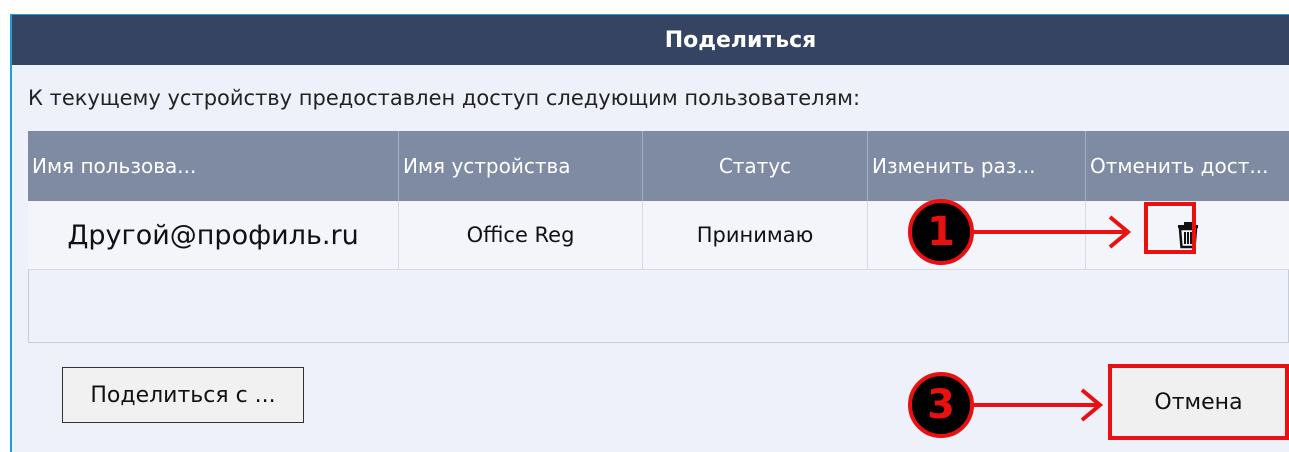  What do you see at coordinates (1052, 232) in the screenshot?
I see `arrow-1-icon` at bounding box center [1052, 232].